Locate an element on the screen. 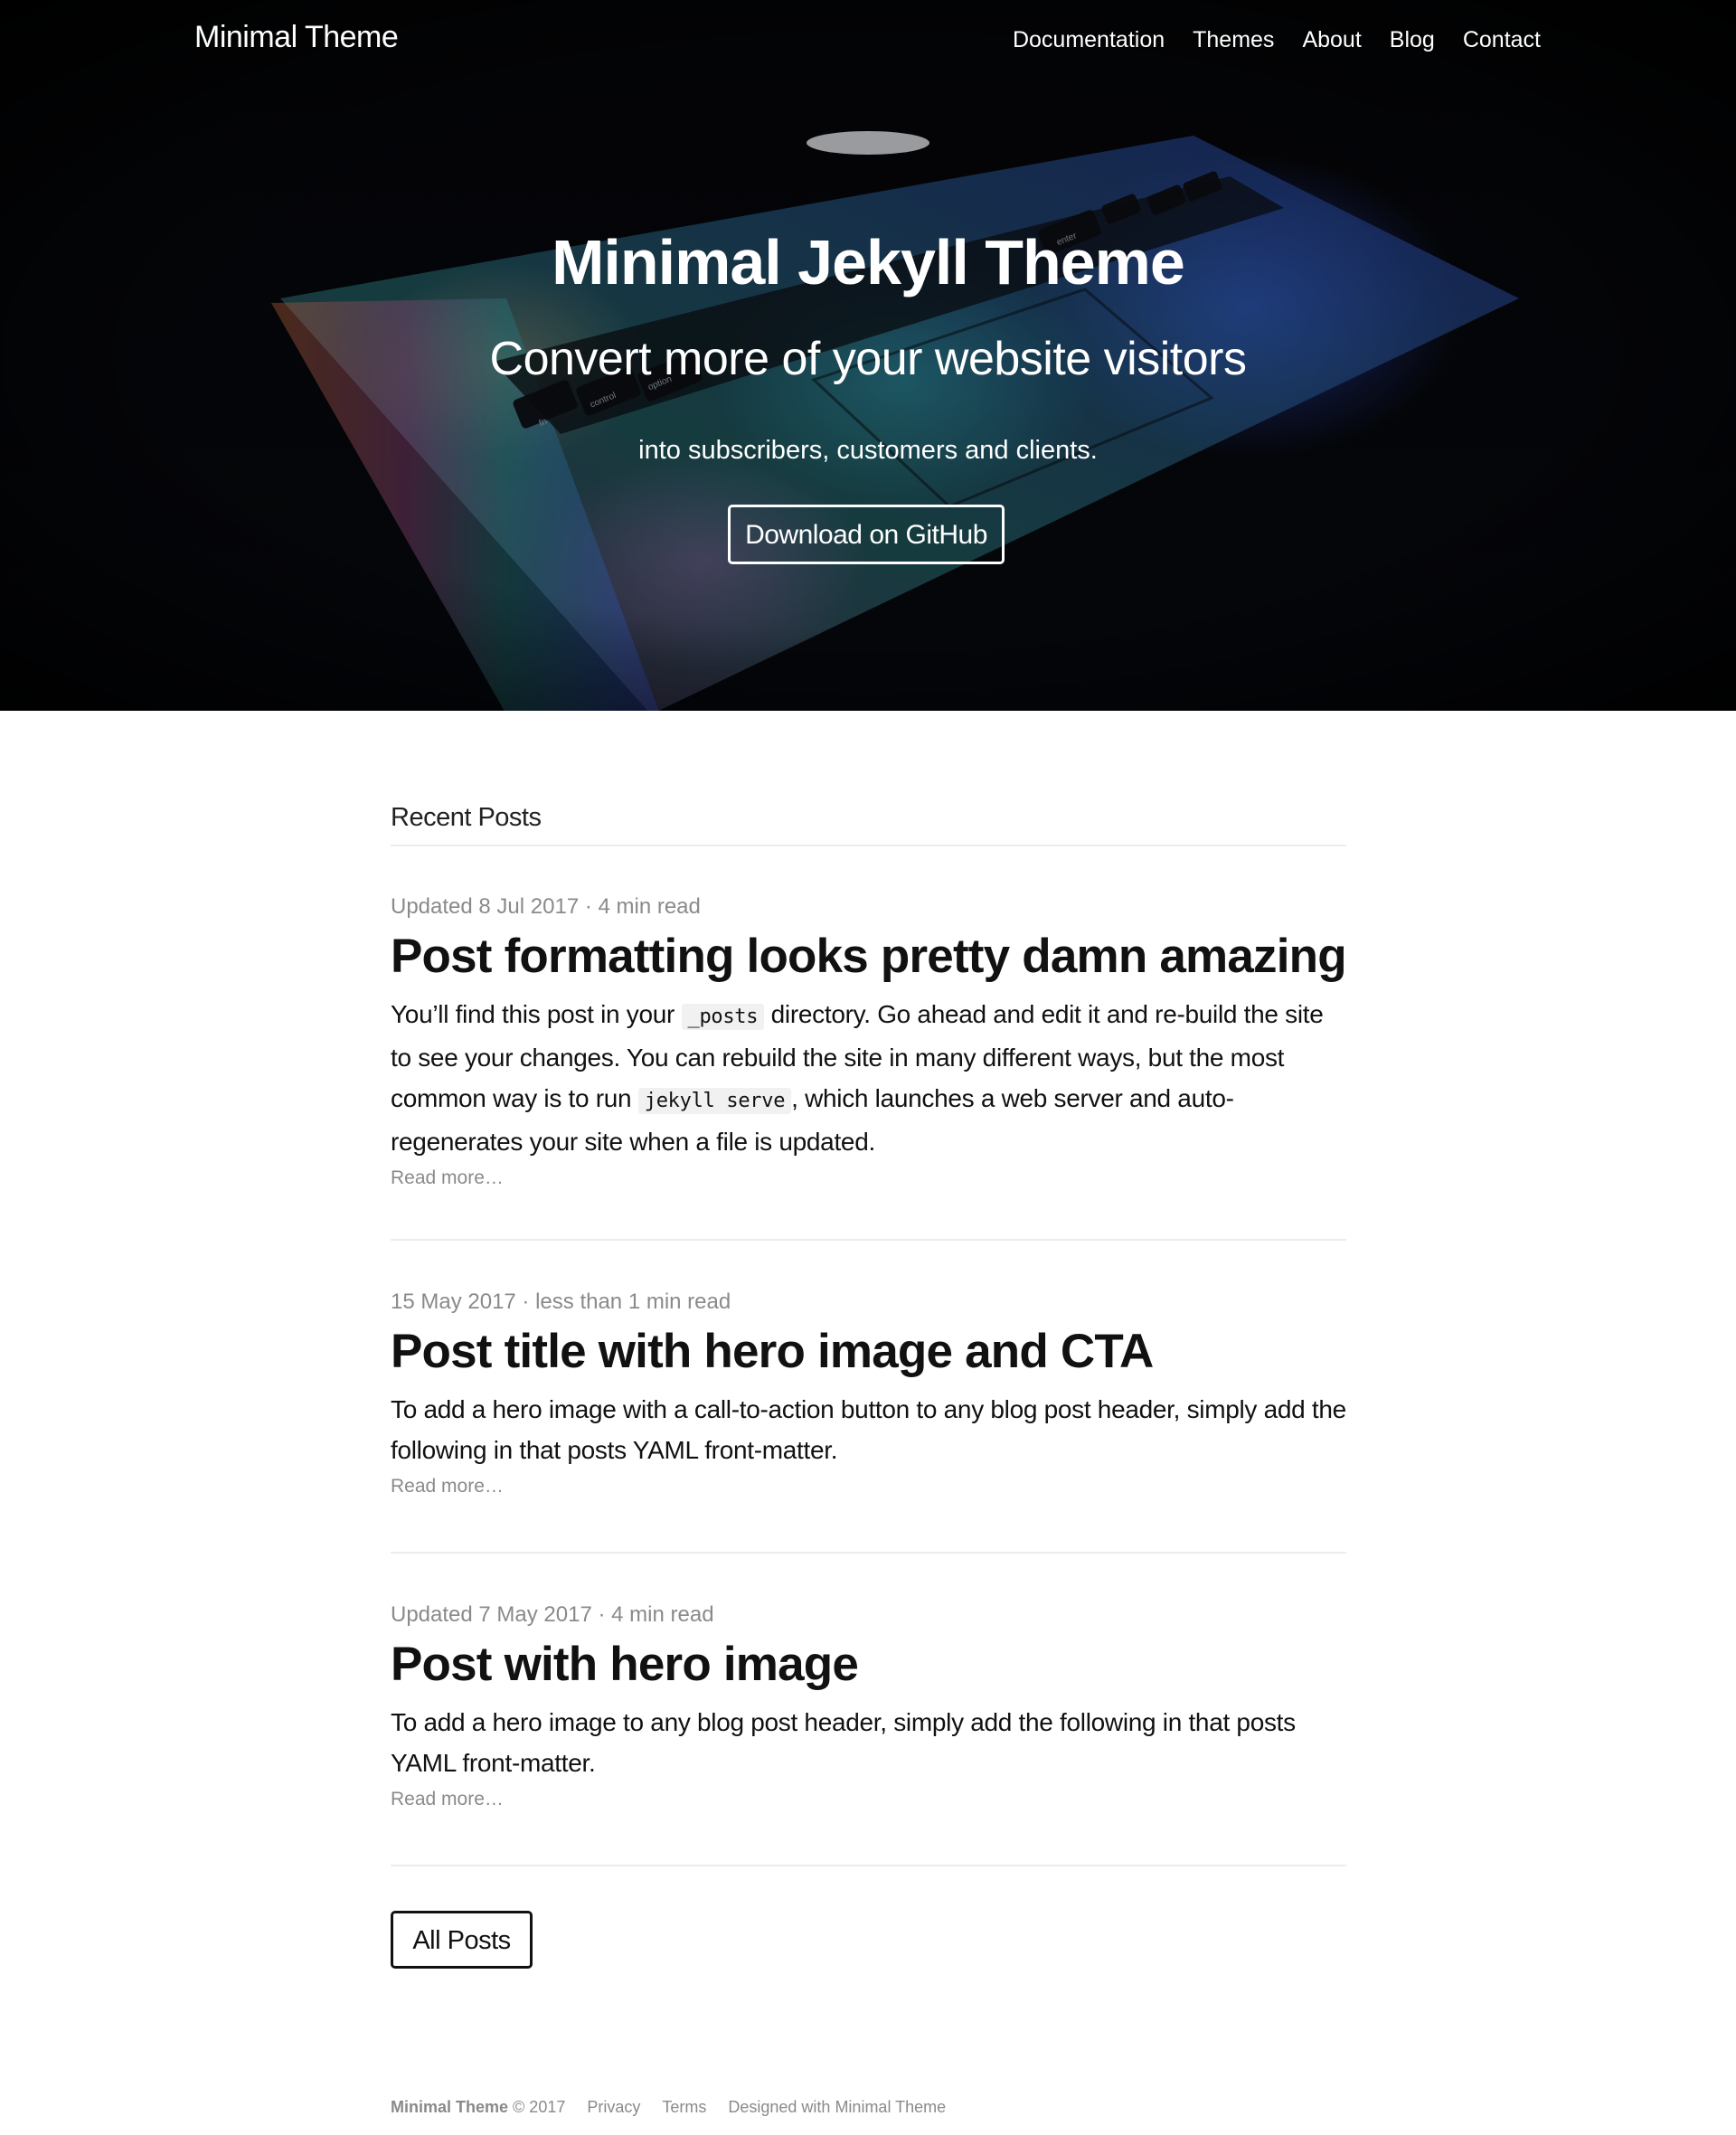 The width and height of the screenshot is (1736, 2135). section-divider is located at coordinates (869, 845).